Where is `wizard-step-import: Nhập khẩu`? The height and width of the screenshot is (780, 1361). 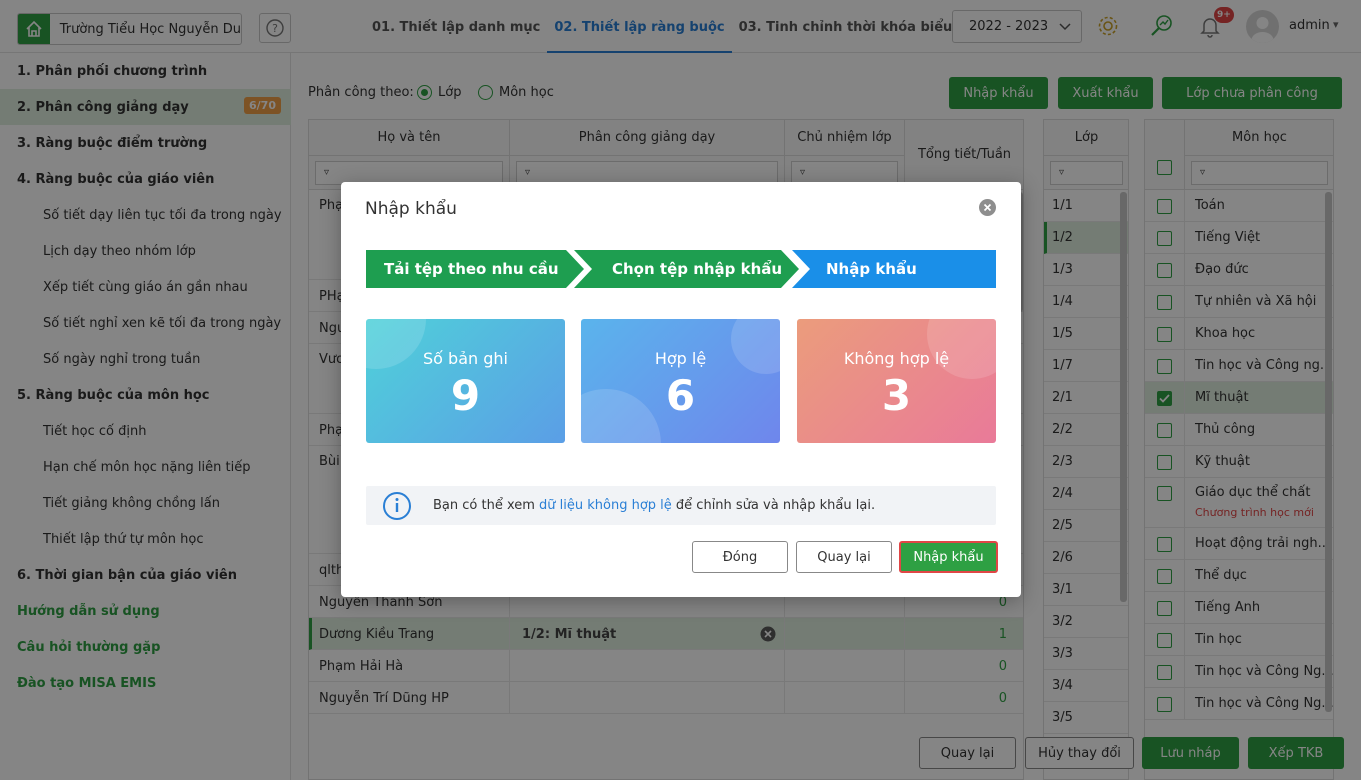 wizard-step-import: Nhập khẩu is located at coordinates (871, 269).